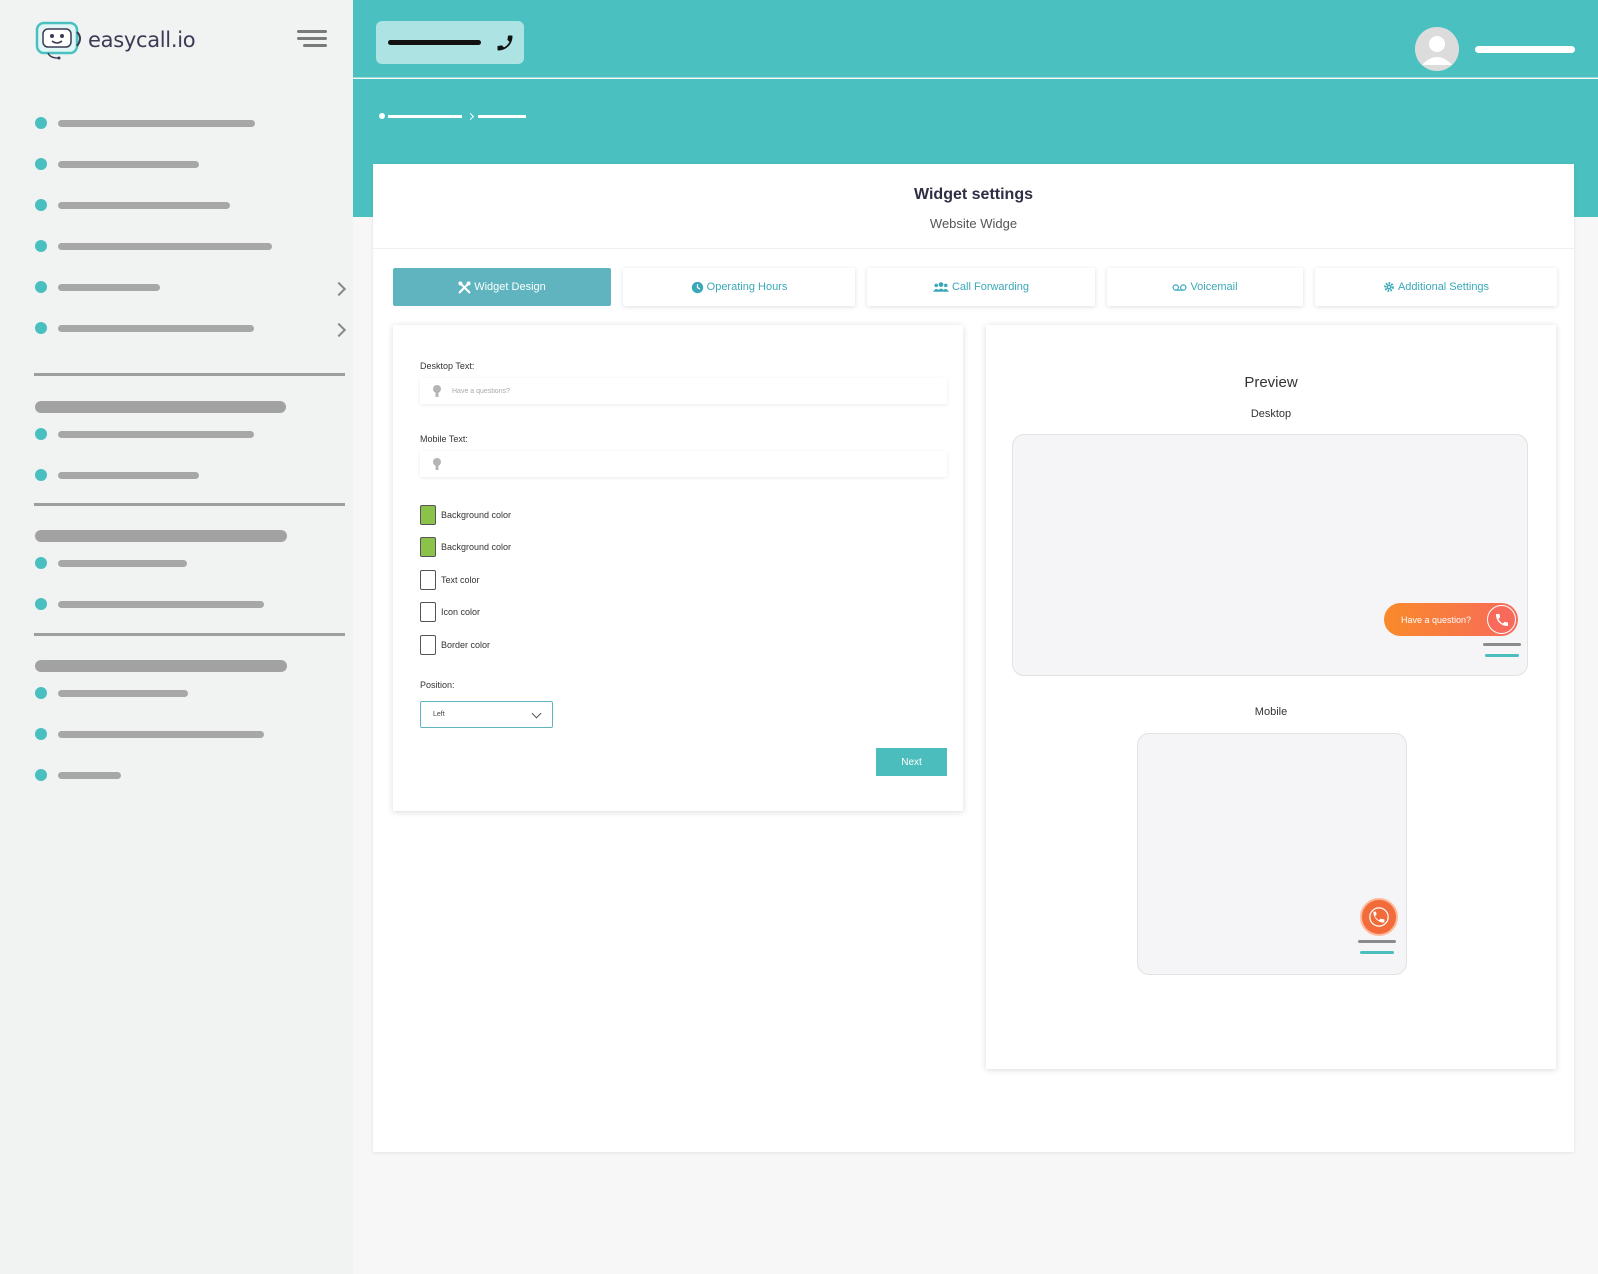 The height and width of the screenshot is (1274, 1598). What do you see at coordinates (1502, 644) in the screenshot?
I see `preview-line` at bounding box center [1502, 644].